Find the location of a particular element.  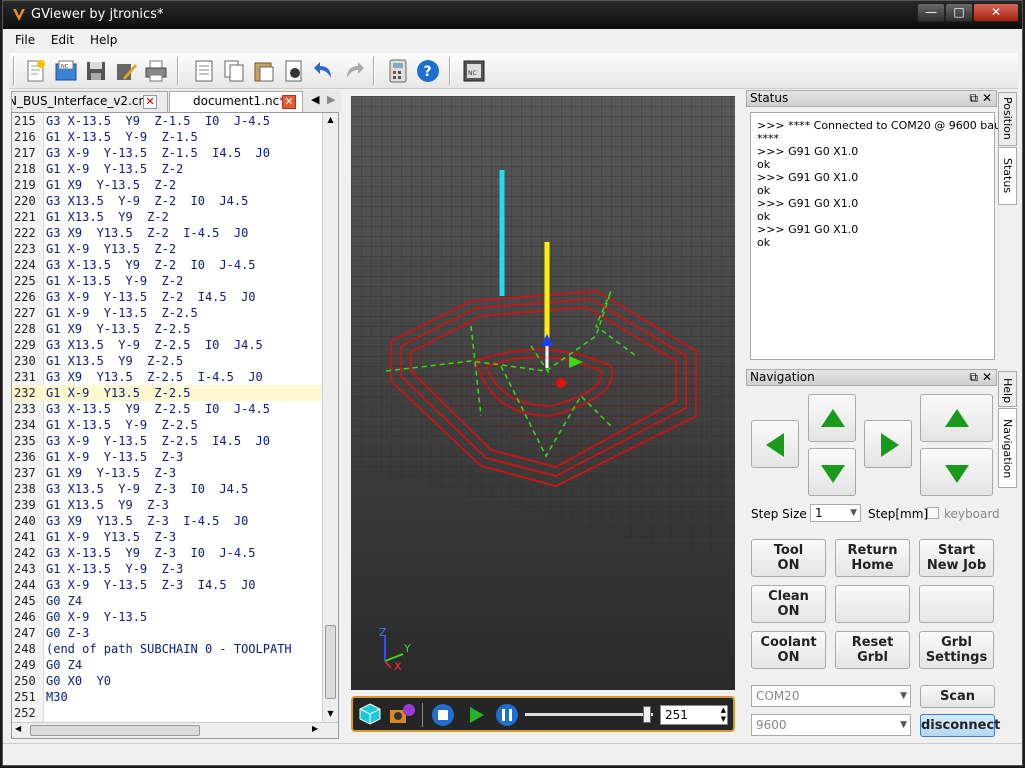

play-icon is located at coordinates (476, 715).